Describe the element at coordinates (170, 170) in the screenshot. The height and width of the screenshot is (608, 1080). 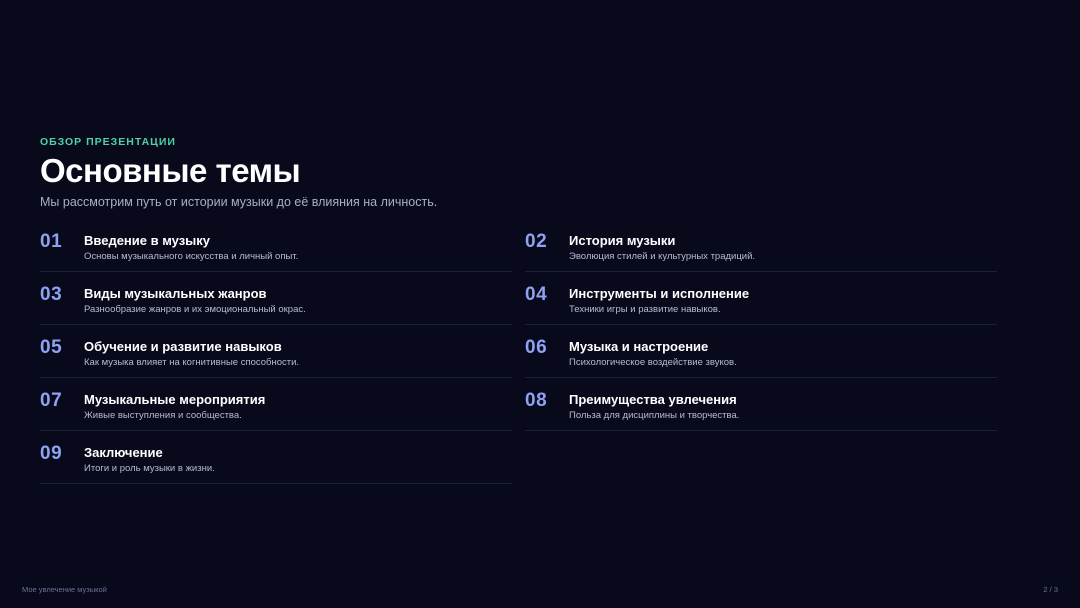
I see `page-title: Основные темы` at that location.